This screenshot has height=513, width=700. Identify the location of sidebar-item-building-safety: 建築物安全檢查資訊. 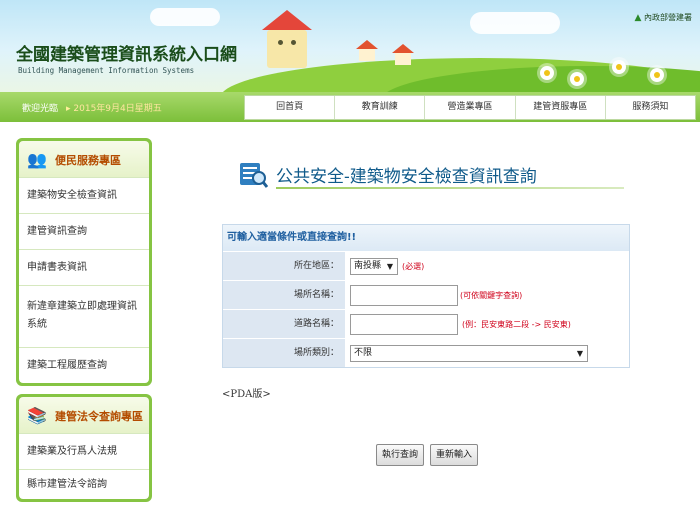
(84, 195).